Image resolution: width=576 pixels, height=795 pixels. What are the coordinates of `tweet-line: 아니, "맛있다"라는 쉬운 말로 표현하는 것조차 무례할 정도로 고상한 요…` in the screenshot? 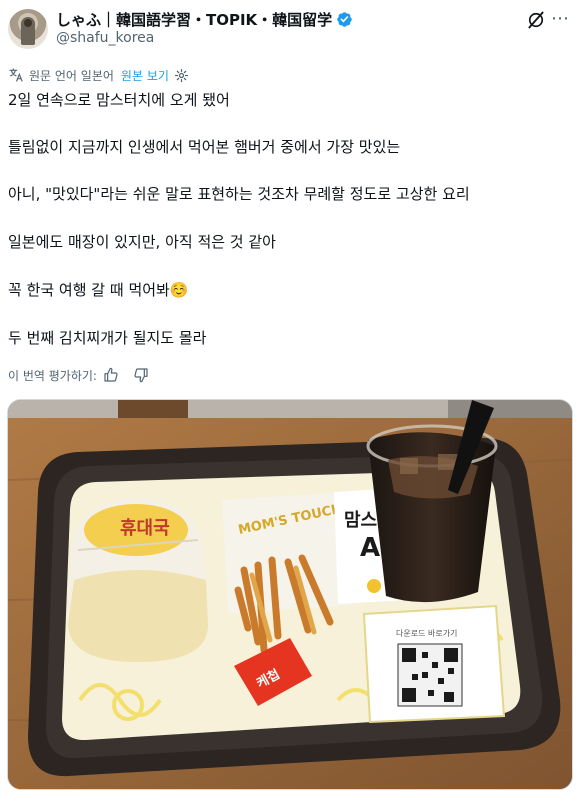 It's located at (239, 194).